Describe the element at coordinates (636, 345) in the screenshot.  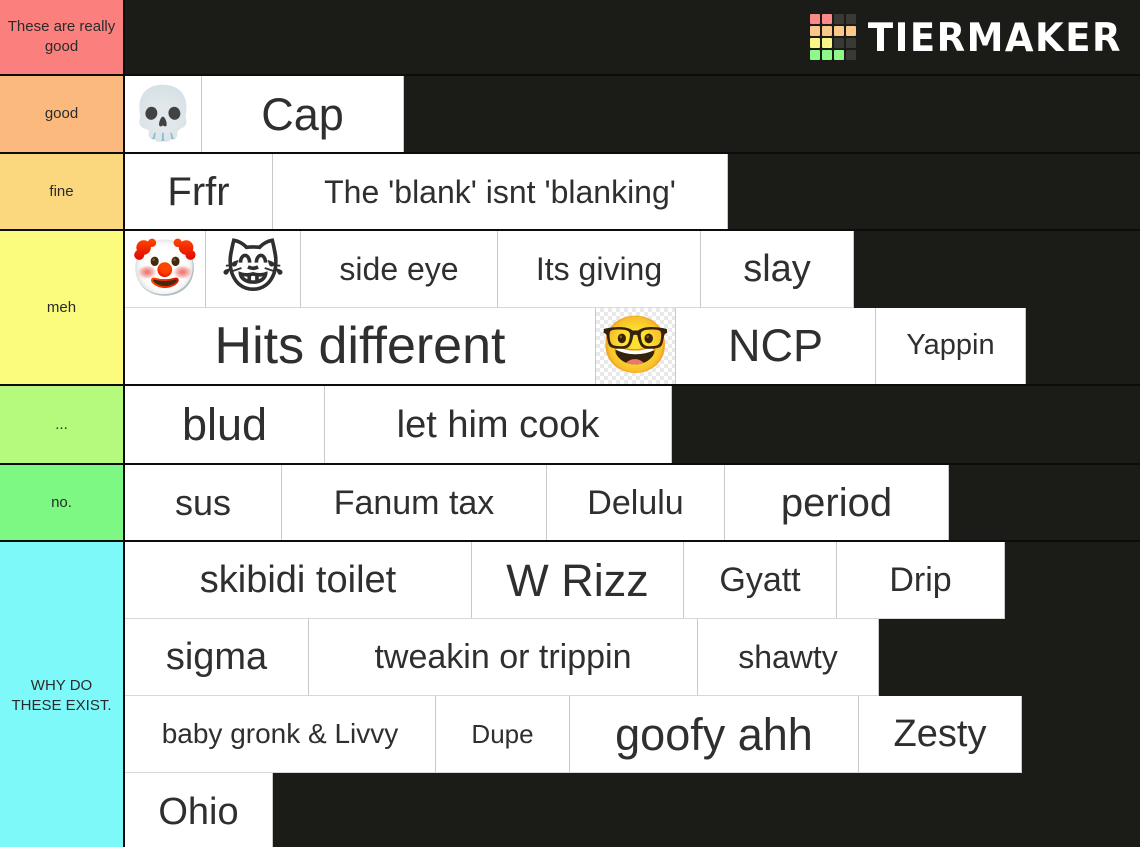
I see `tier-item: 🤓` at that location.